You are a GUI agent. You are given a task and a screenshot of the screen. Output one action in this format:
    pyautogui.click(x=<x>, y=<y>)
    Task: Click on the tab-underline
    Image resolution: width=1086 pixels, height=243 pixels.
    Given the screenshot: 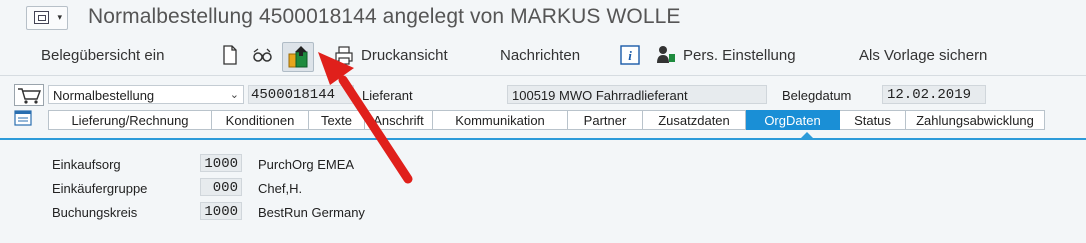 What is the action you would take?
    pyautogui.click(x=543, y=139)
    